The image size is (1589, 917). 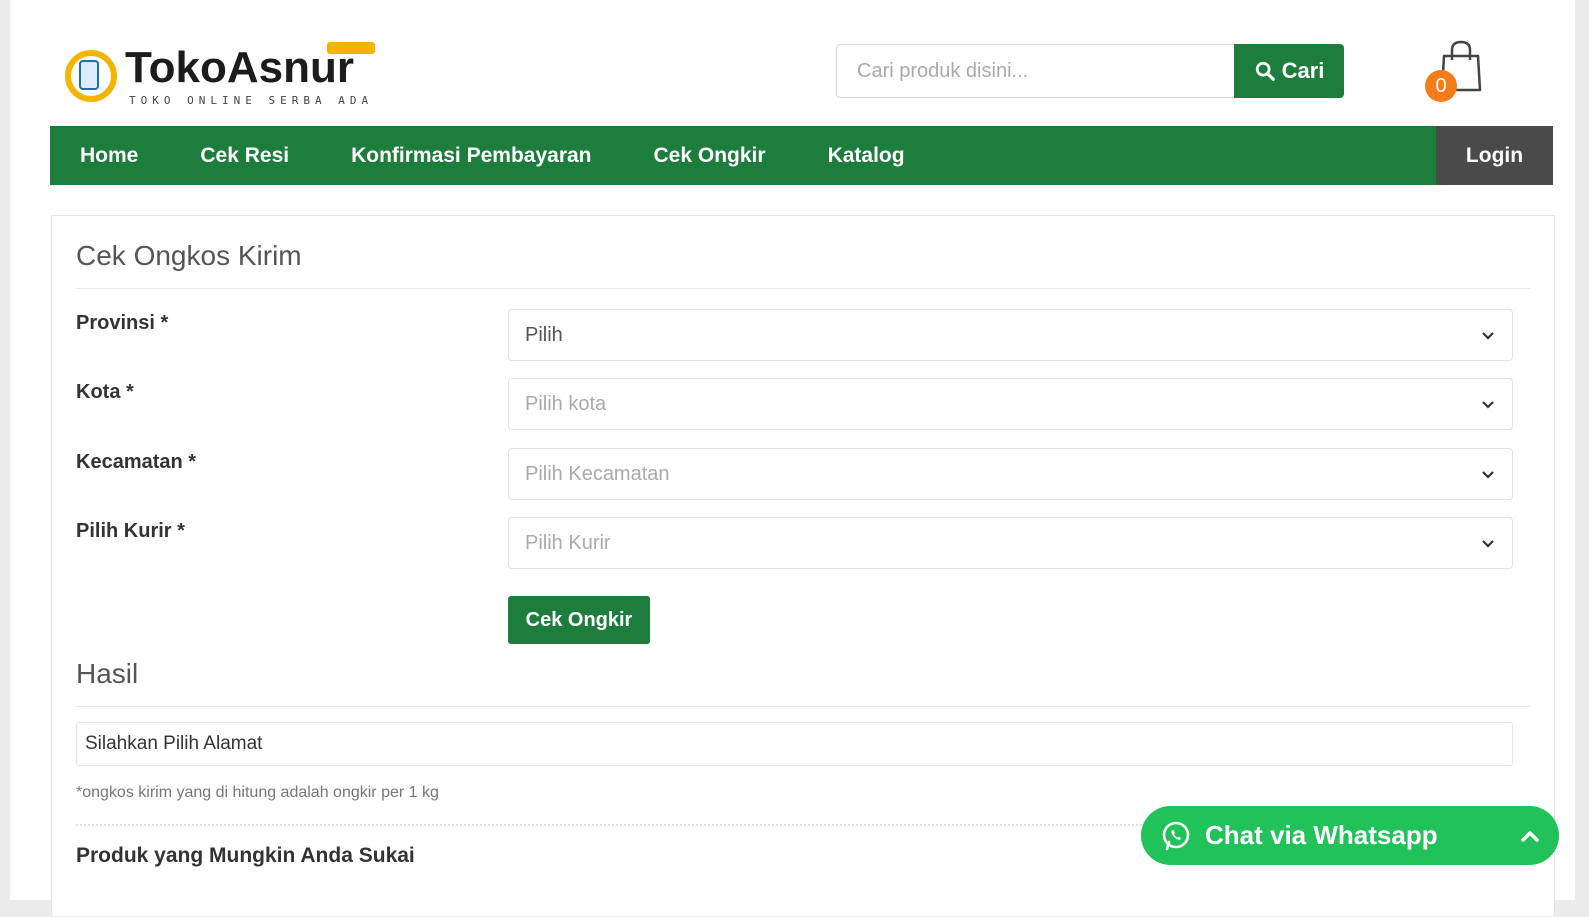 I want to click on whatsapp-icon, so click(x=1176, y=835).